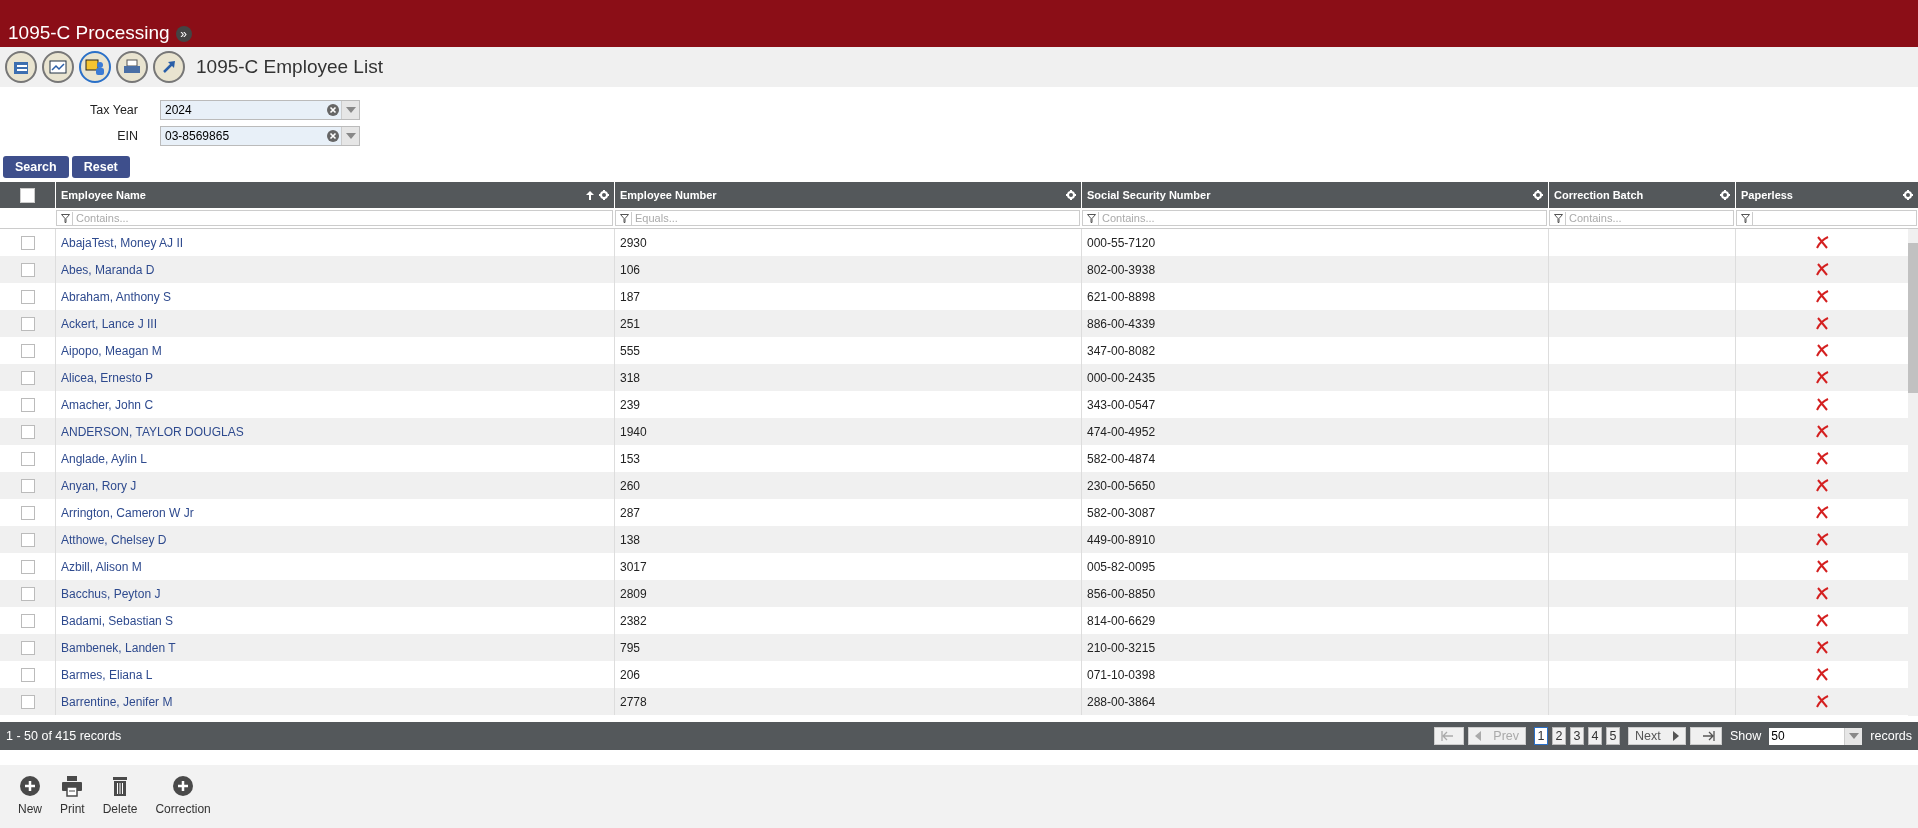 The width and height of the screenshot is (1918, 828). I want to click on column-header: Employee Number, so click(840, 195).